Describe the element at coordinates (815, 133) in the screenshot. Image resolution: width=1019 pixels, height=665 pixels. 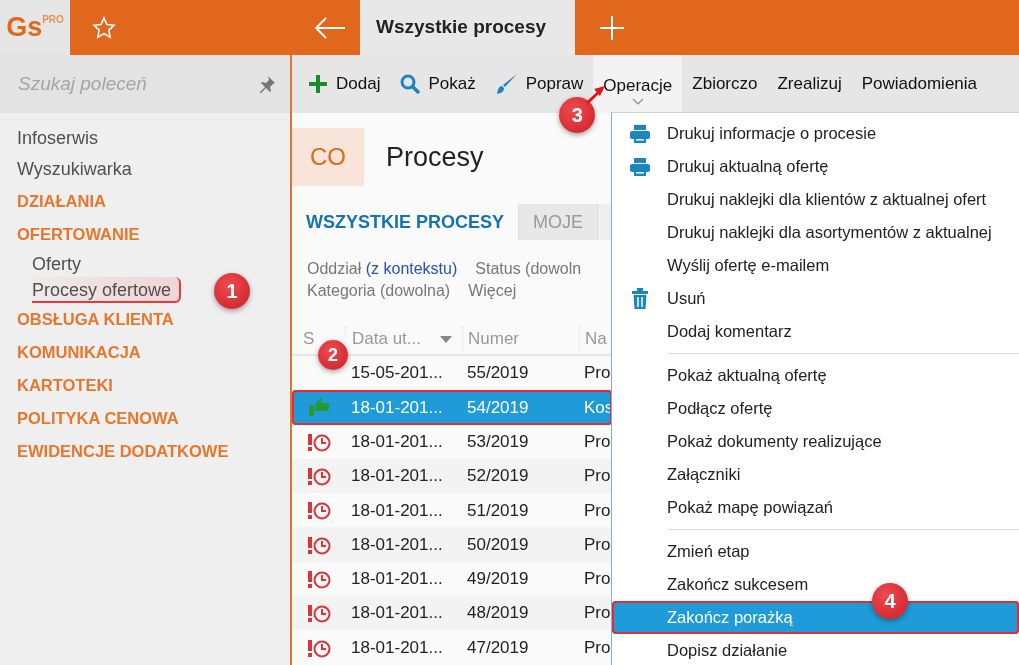
I see `menu-item: Drukuj informacje o procesie` at that location.